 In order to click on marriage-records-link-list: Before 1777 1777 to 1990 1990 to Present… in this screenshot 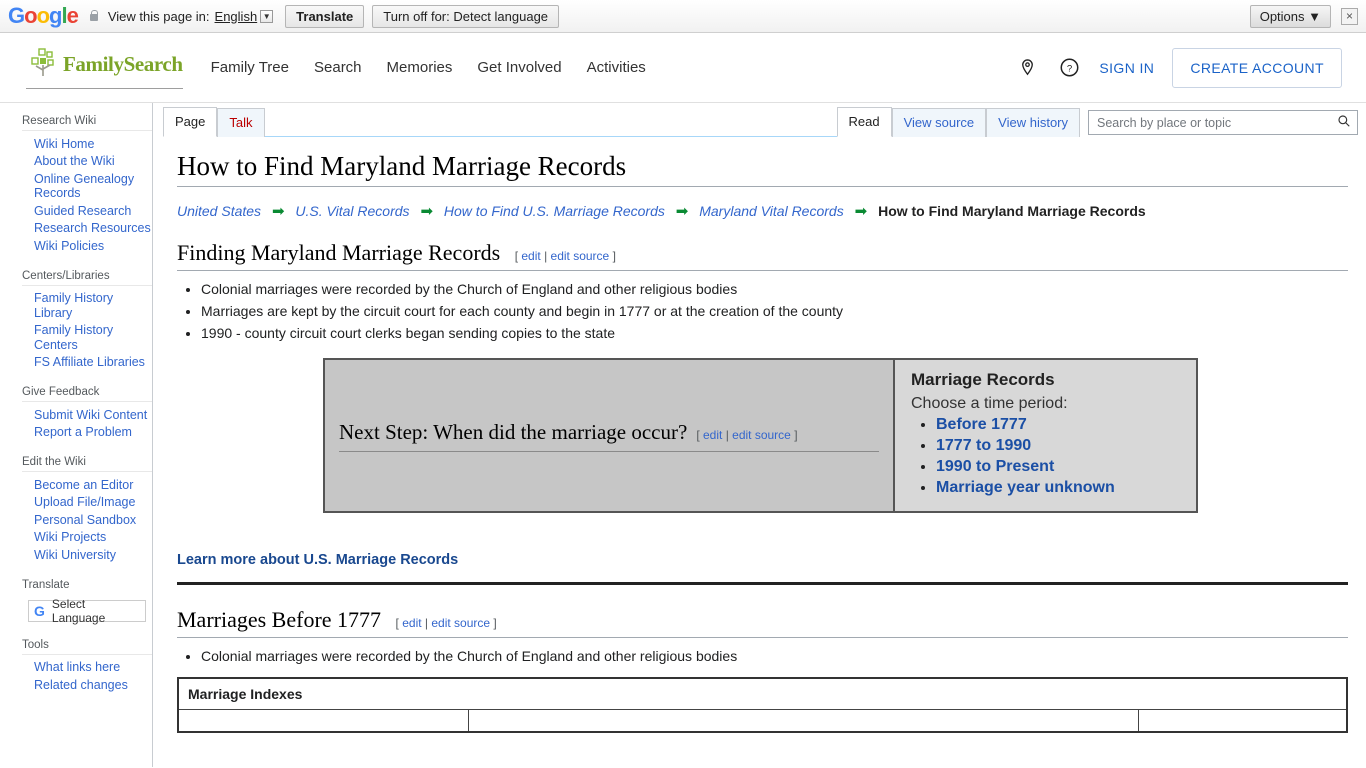, I will do `click(1047, 456)`.